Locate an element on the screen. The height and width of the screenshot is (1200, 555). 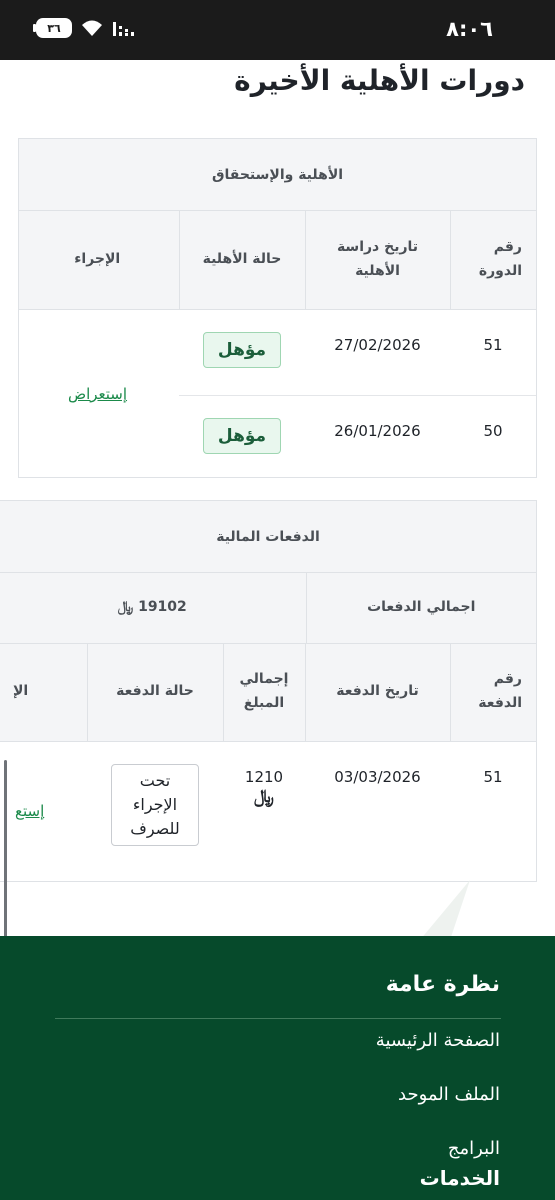
signal-icon is located at coordinates (123, 29).